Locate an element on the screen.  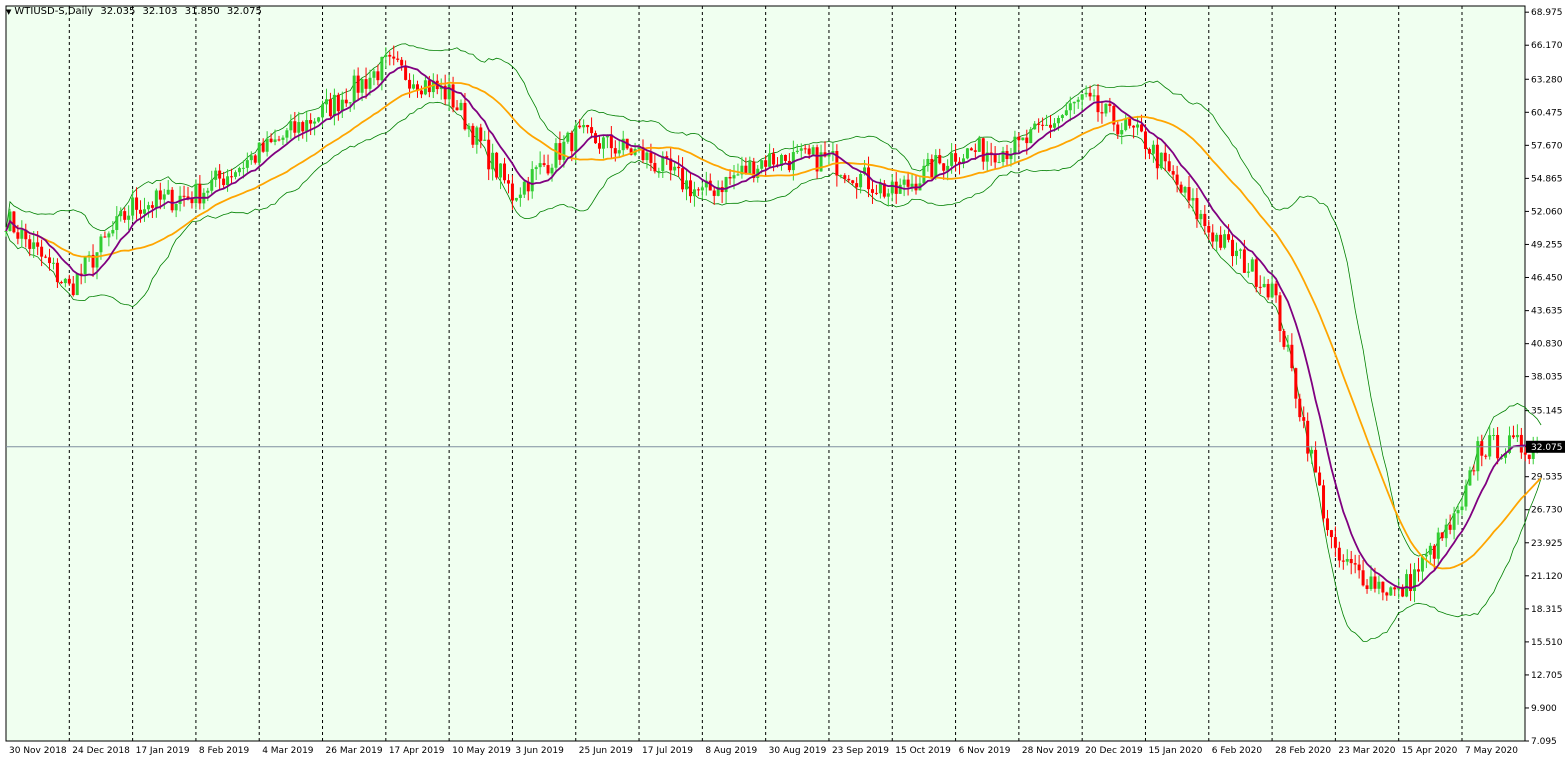
y-tick-label: 57.670 is located at coordinates (1547, 146).